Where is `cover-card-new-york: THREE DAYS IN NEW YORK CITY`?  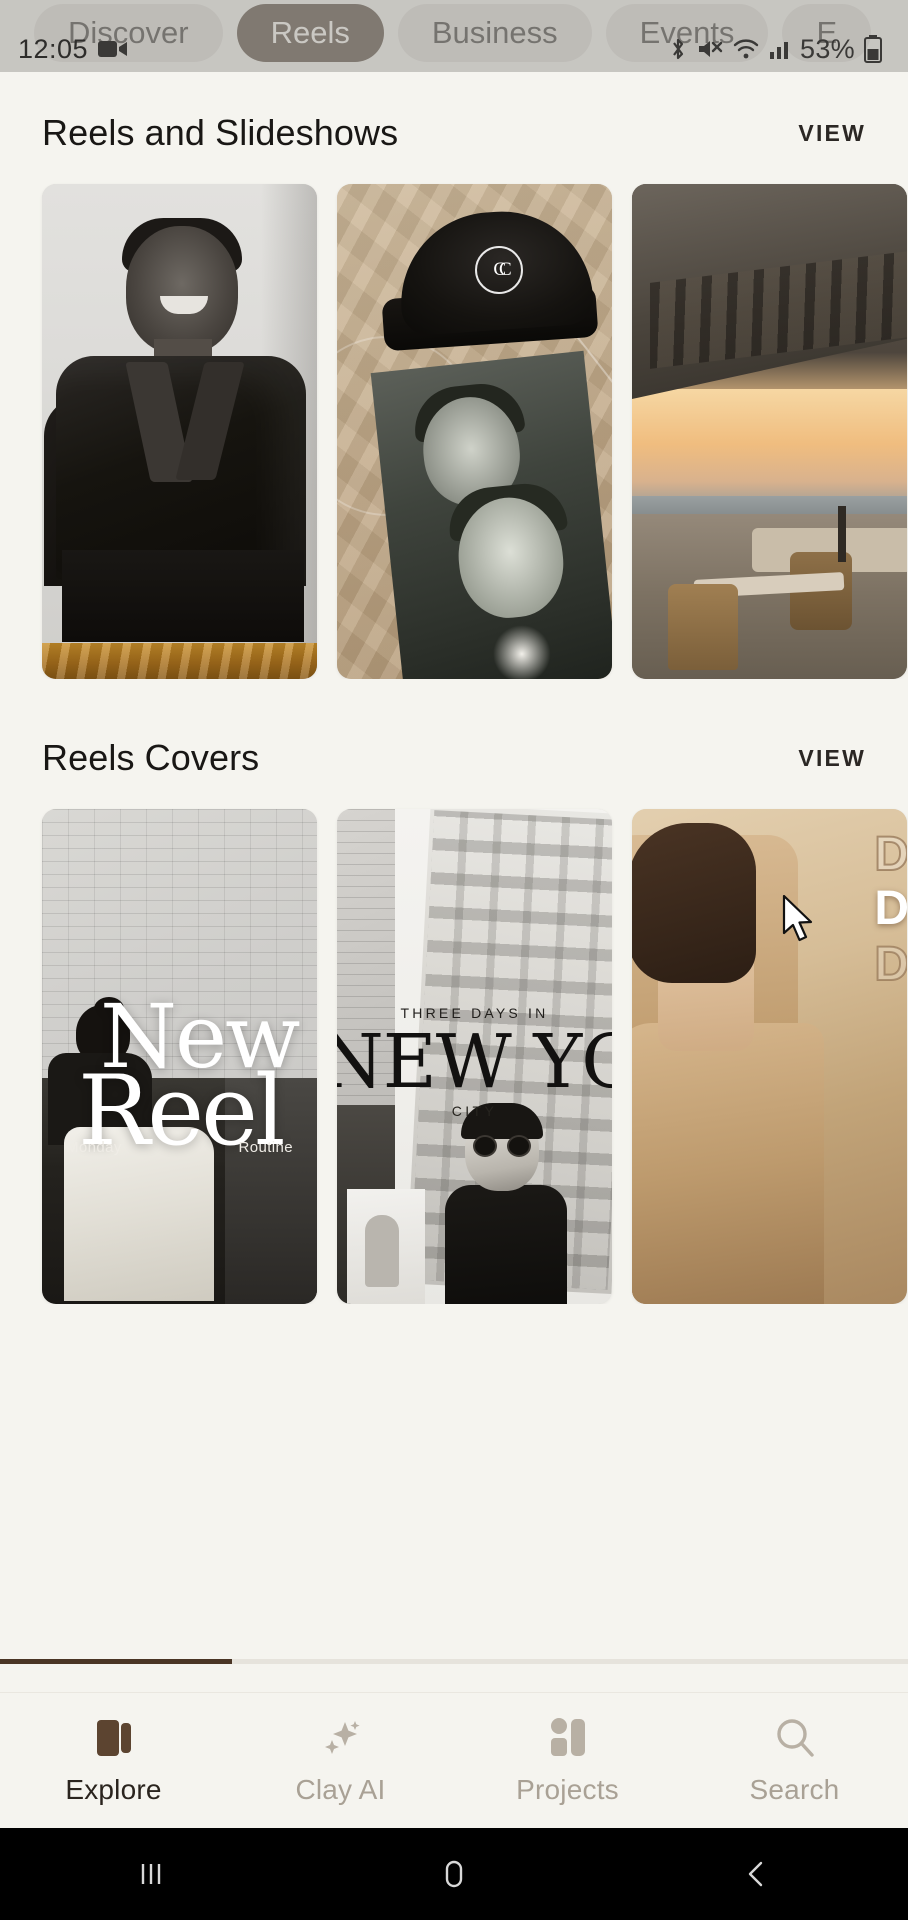
cover-card-new-york: THREE DAYS IN NEW YORK CITY is located at coordinates (474, 1056).